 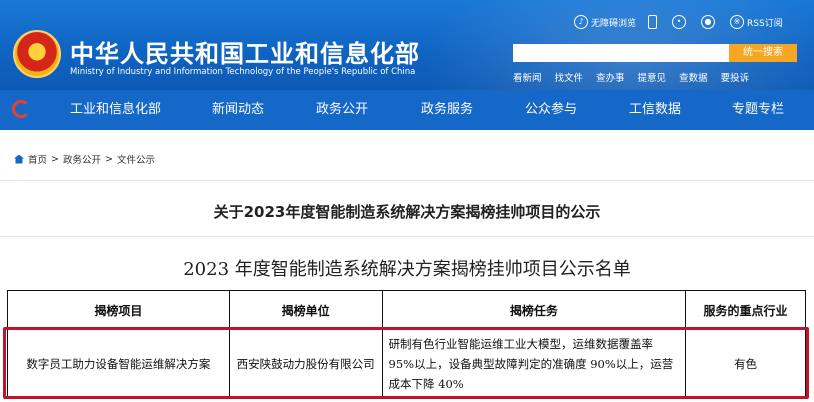 I want to click on list-title: 2023 年度智能制造系统解决方案揭榜挂帅项目公示名单, so click(x=407, y=269).